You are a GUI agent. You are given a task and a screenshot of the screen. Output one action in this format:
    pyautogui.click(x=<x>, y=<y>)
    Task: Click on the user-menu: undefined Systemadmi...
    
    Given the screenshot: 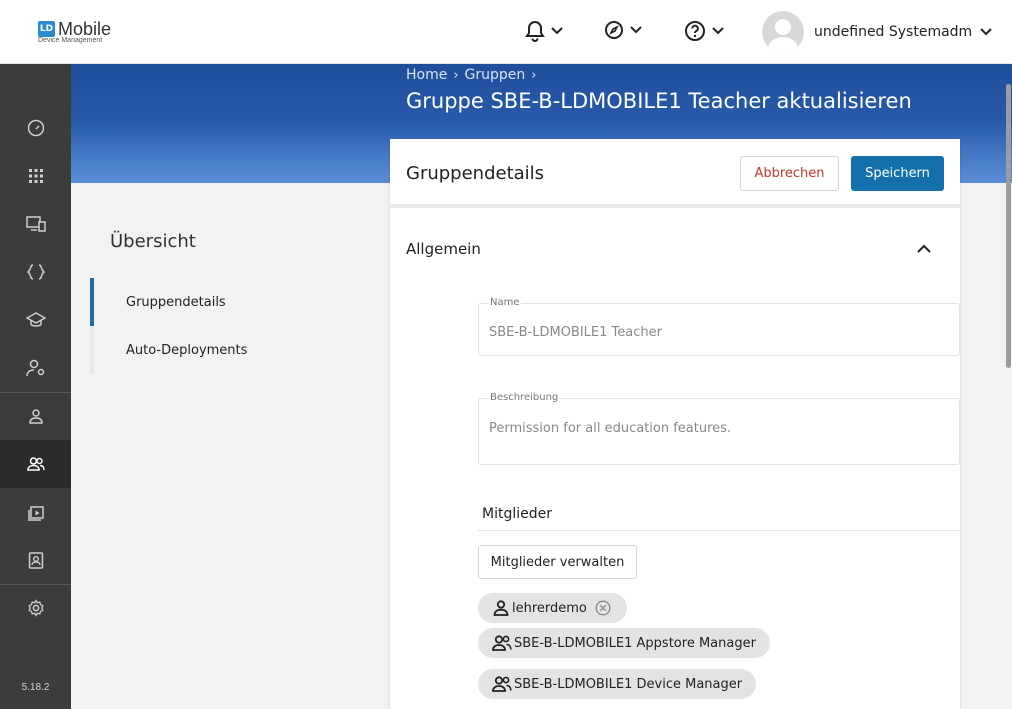 What is the action you would take?
    pyautogui.click(x=877, y=32)
    